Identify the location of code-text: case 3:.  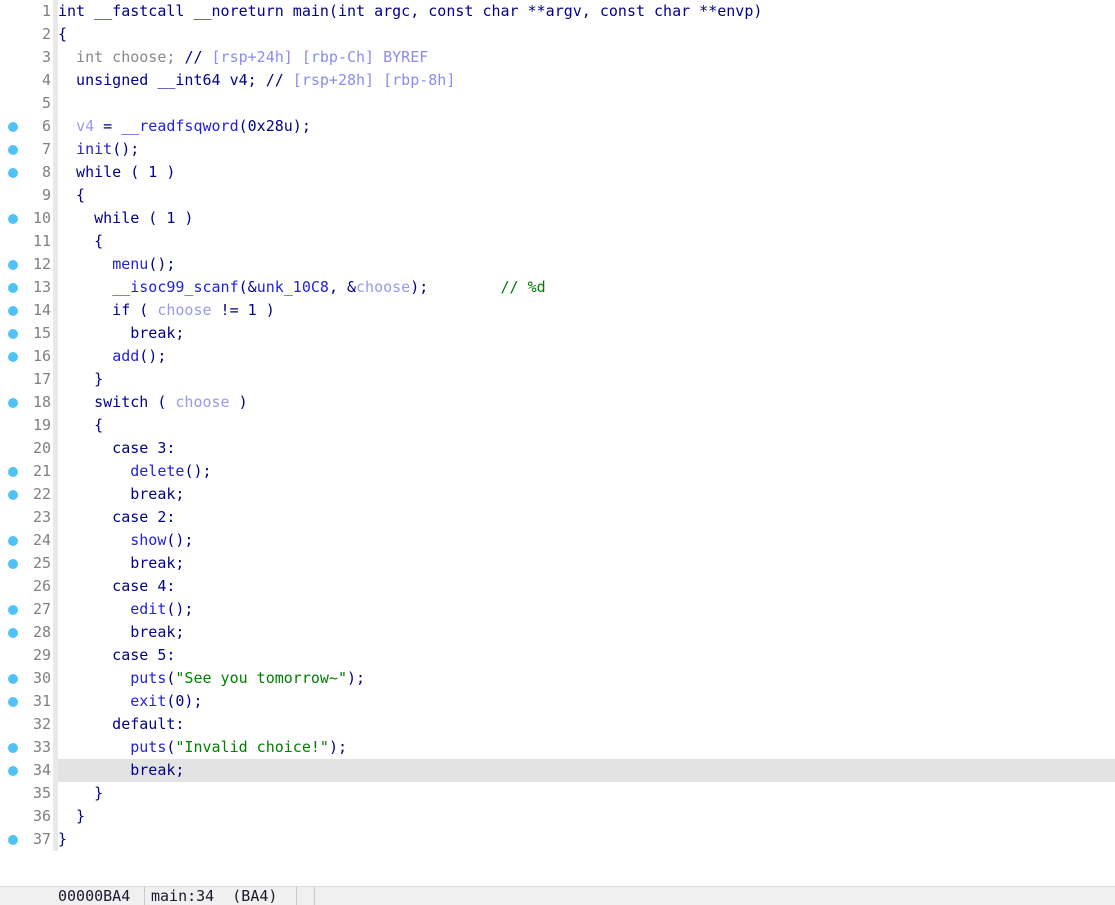
(116, 448).